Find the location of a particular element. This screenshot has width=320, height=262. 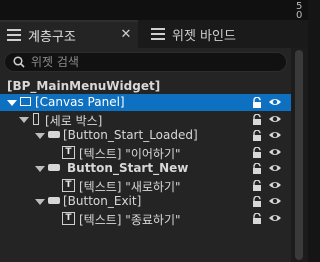

tree-row-label: [Button_Start_Loaded] is located at coordinates (130, 135).